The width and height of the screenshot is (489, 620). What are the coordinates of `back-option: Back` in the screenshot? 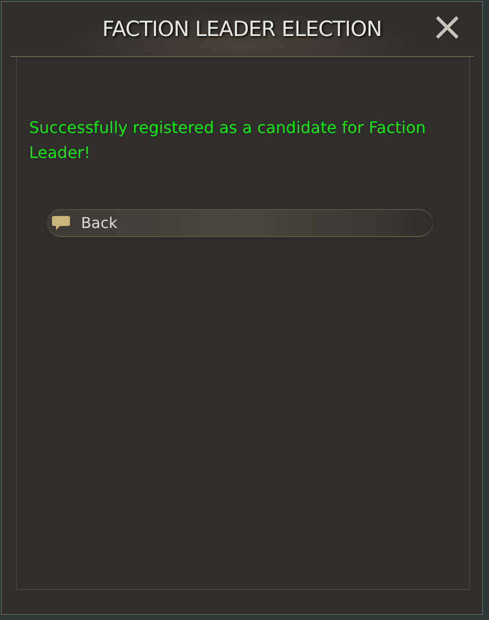 It's located at (240, 223).